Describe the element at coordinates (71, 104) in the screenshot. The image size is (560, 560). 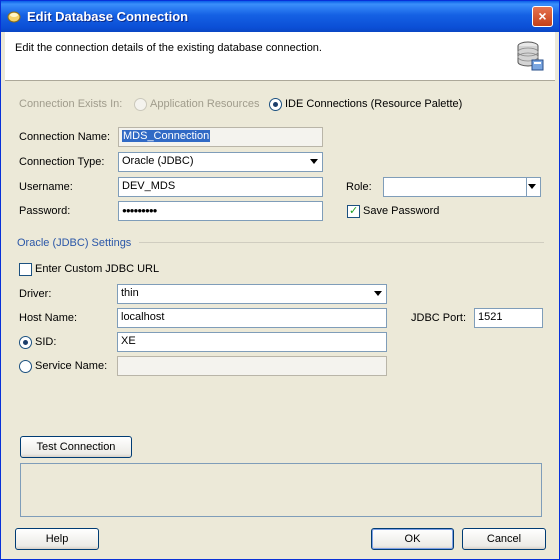
I see `exists-in-label: Connection Exists In:` at that location.